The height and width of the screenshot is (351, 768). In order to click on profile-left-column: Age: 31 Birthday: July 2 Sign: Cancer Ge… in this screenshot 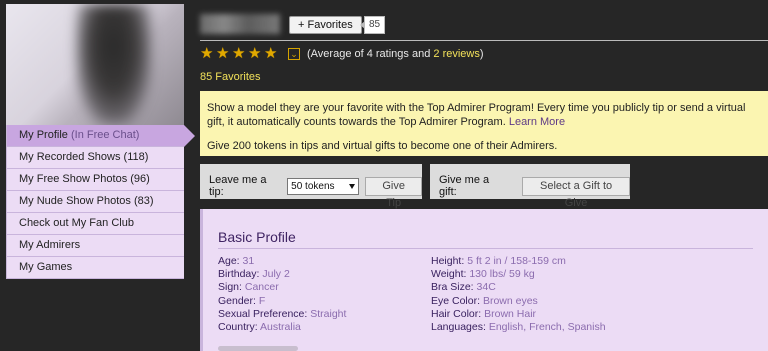, I will do `click(324, 294)`.